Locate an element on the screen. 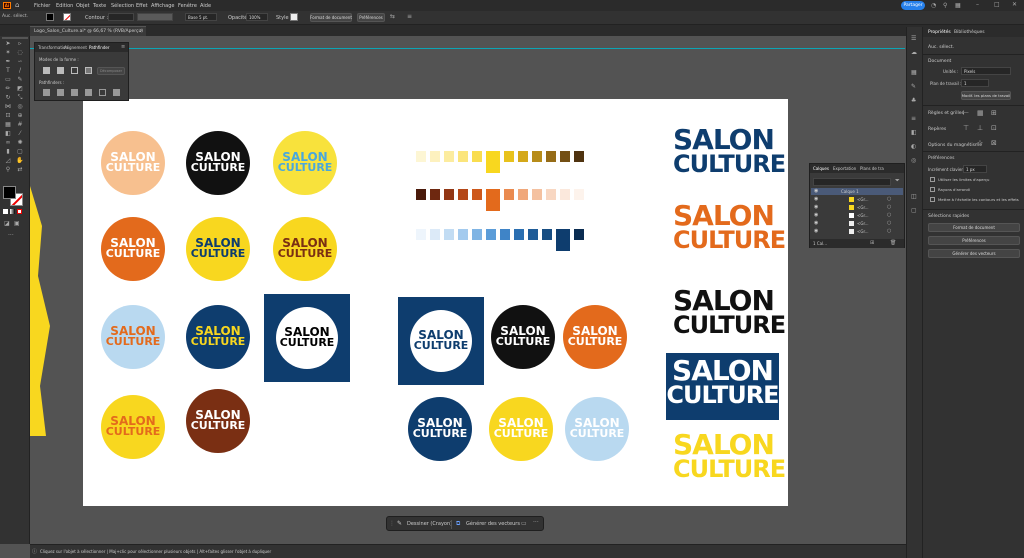 This screenshot has width=1024, height=558. pixel-grid-icon: ⊞ is located at coordinates (994, 113).